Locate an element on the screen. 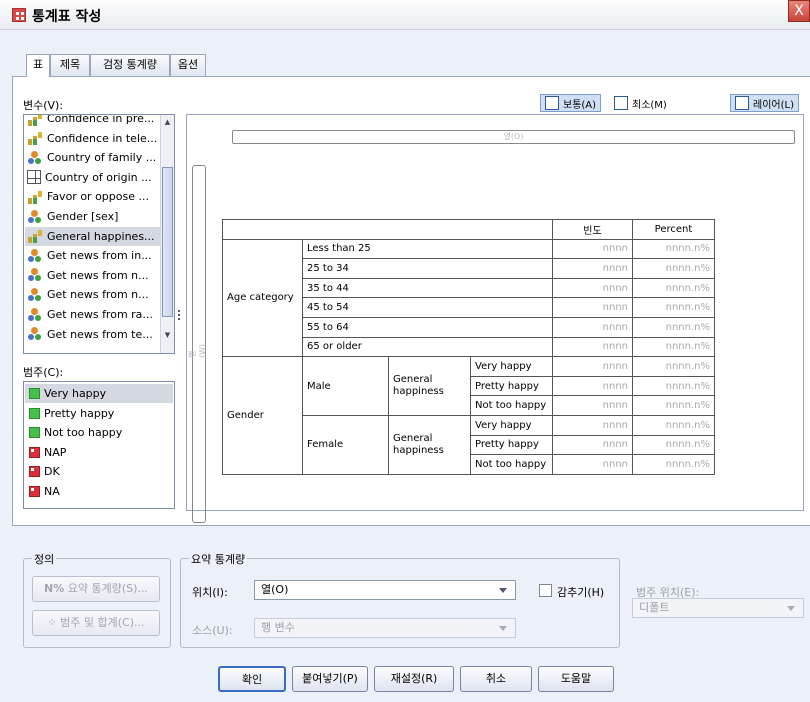  tab-test-statistics: 검정 통계량 is located at coordinates (130, 65).